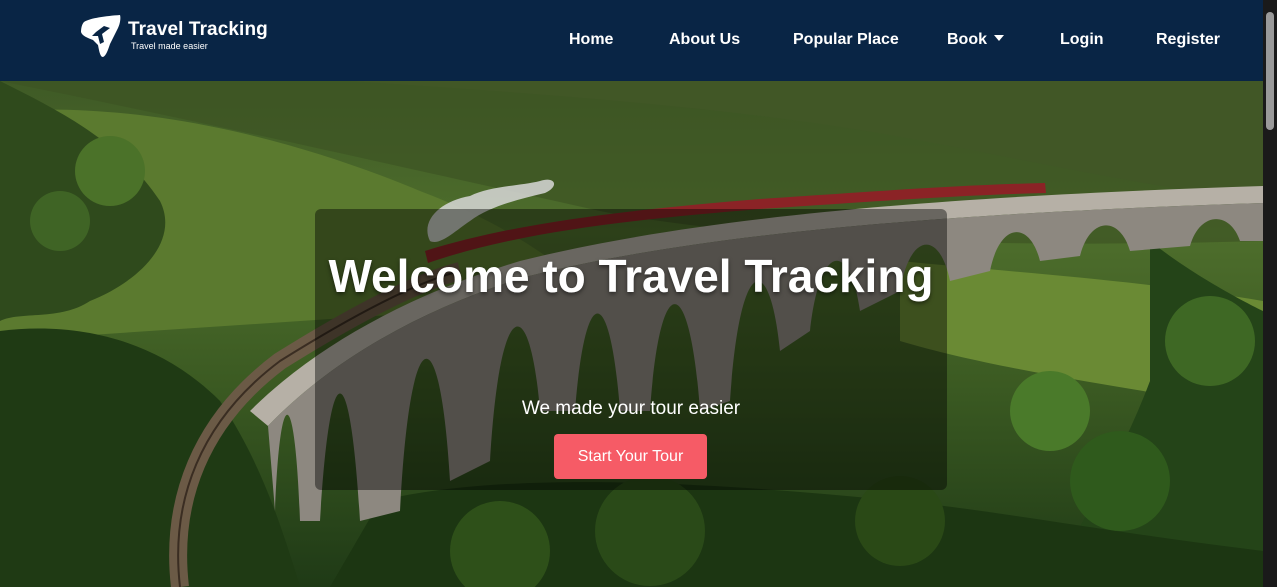 Image resolution: width=1277 pixels, height=587 pixels. Describe the element at coordinates (846, 40) in the screenshot. I see `nav-popular-place: Popular Place` at that location.